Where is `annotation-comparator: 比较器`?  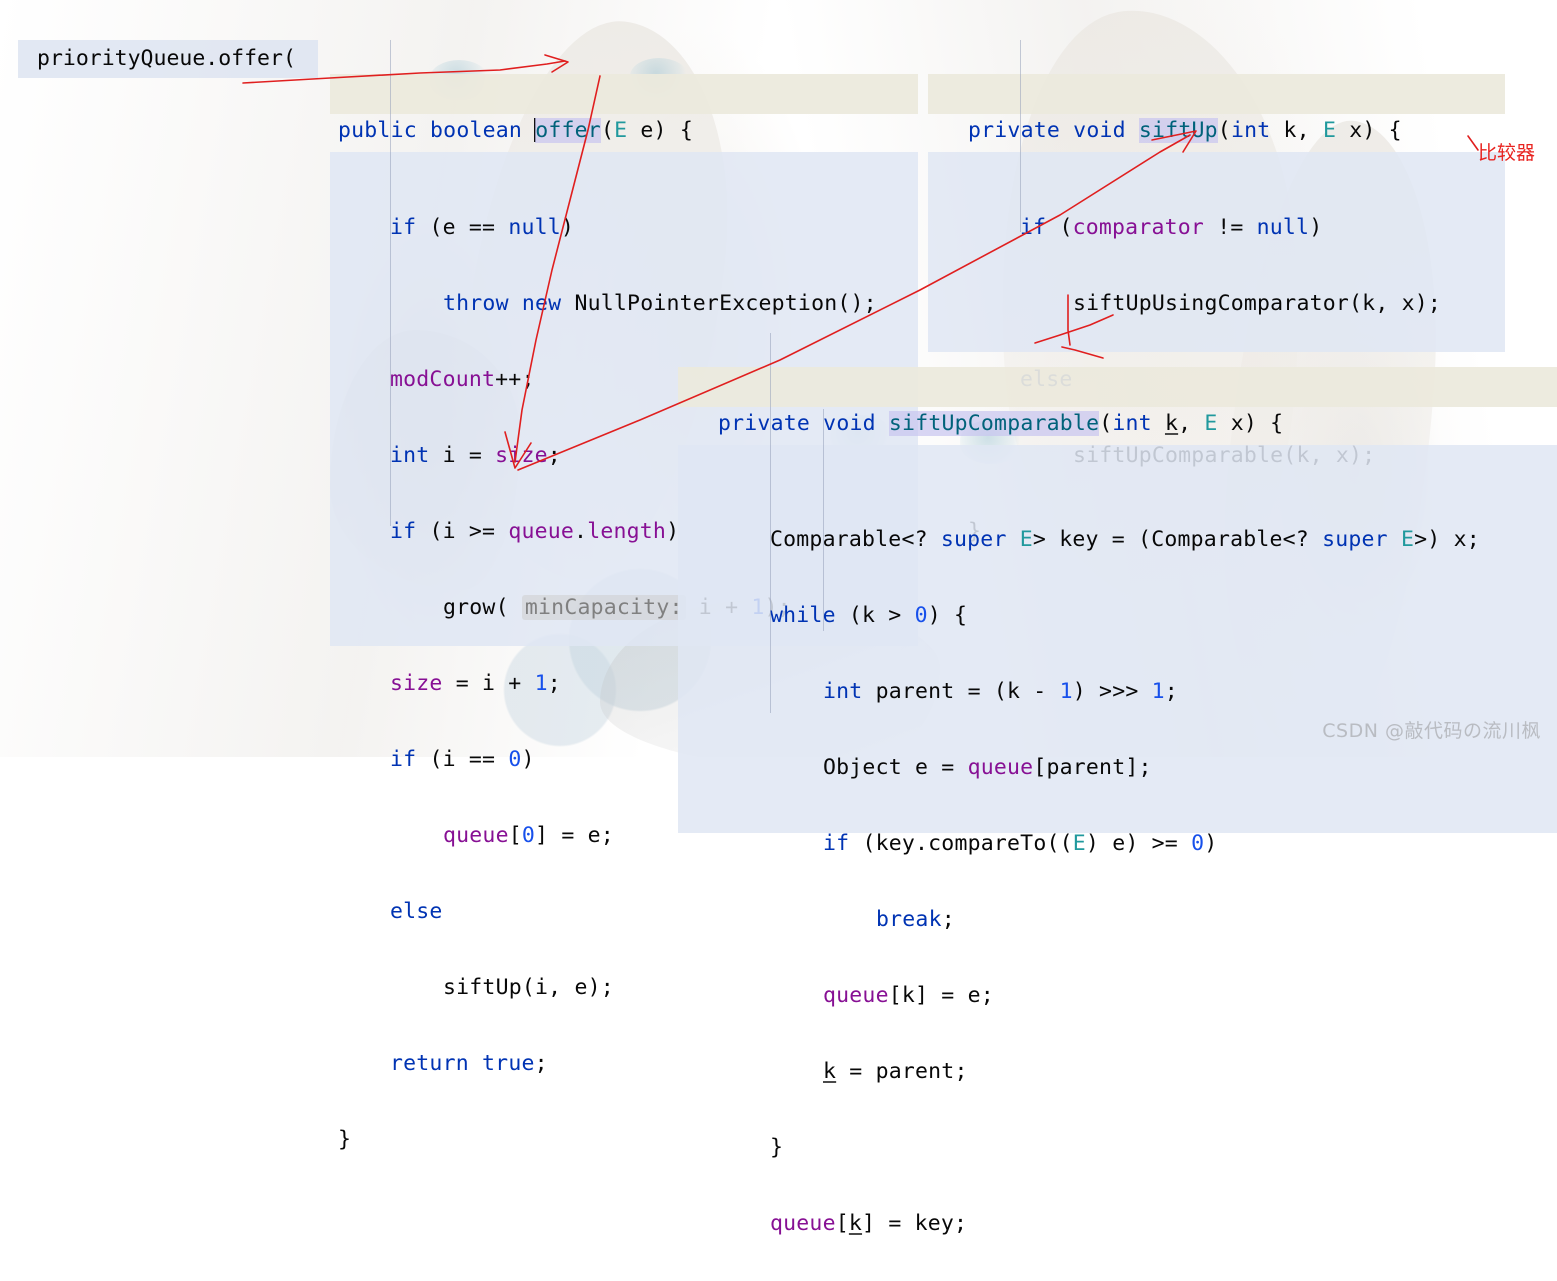
annotation-comparator: 比较器 is located at coordinates (1507, 153).